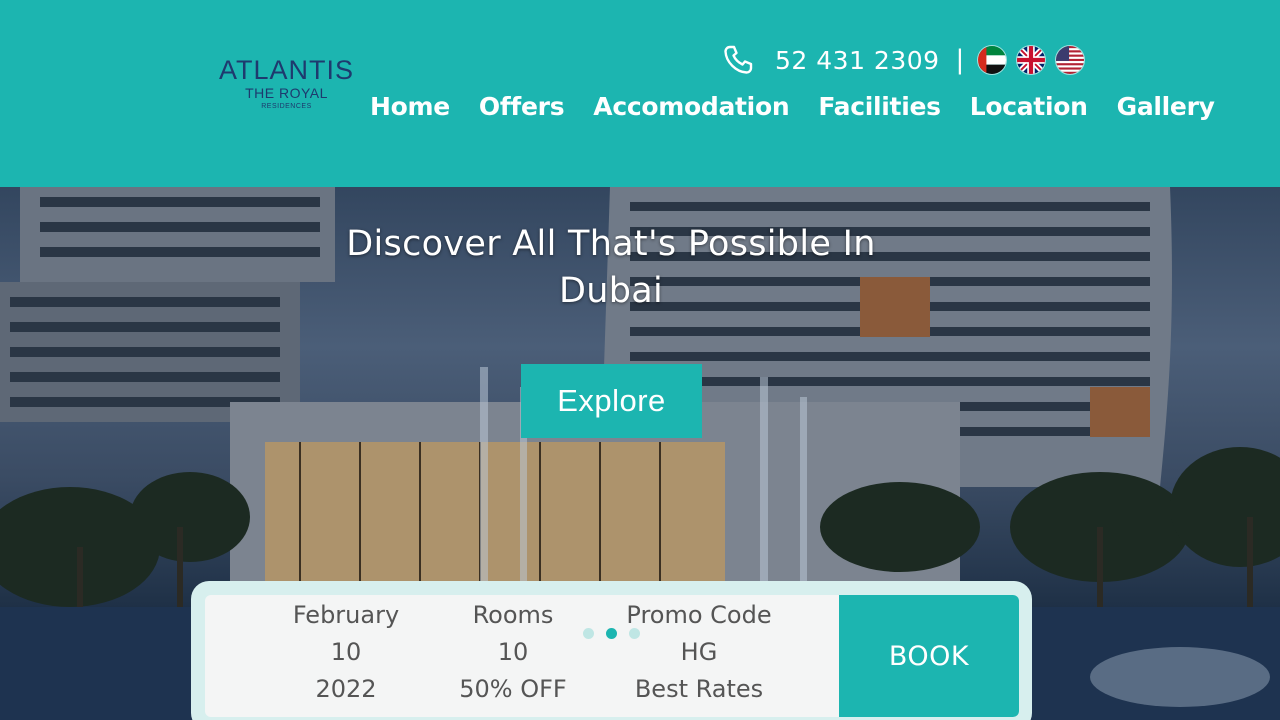 This screenshot has height=720, width=1280. I want to click on contact-bar: 52 431 2309 |, so click(904, 60).